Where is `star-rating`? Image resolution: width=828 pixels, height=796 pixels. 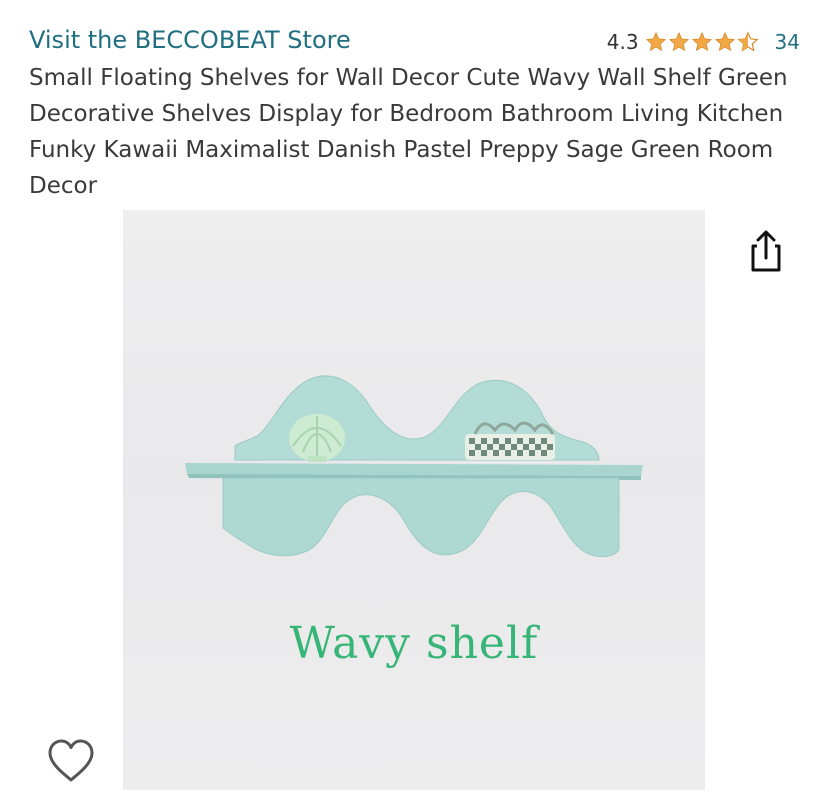
star-rating is located at coordinates (702, 42).